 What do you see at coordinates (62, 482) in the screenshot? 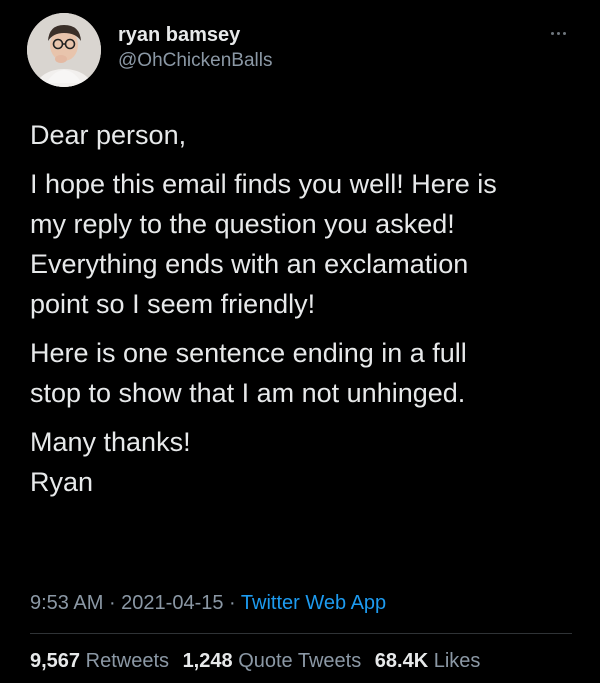
I see `tweet-signature: Ryan` at bounding box center [62, 482].